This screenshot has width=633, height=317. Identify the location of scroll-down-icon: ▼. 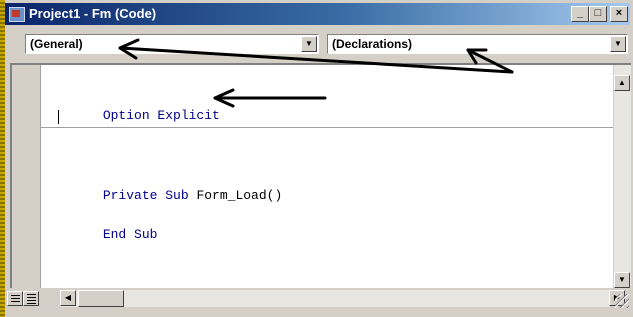
(622, 280).